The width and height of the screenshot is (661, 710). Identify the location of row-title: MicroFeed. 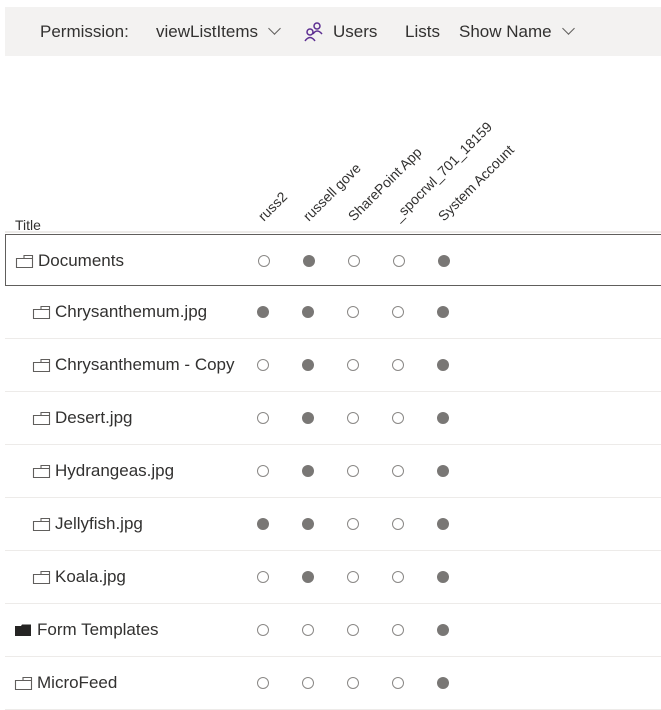
(65, 683).